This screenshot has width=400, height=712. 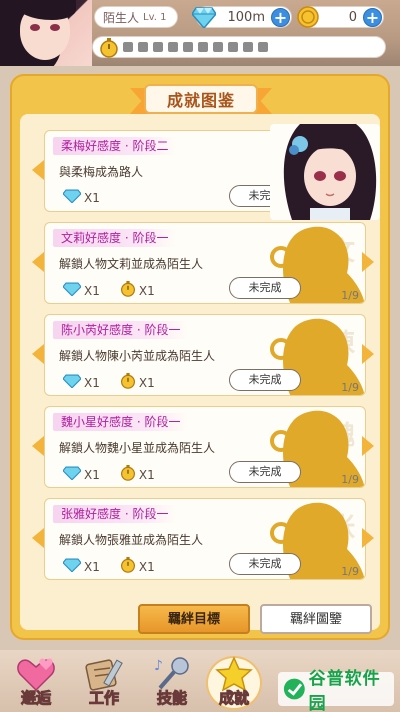 What do you see at coordinates (205, 447) in the screenshot?
I see `achievement-card: 魏魏小星好感度 · 阶段一解鎖人物魏小星並成為陌生人X1X1未完成1/9` at bounding box center [205, 447].